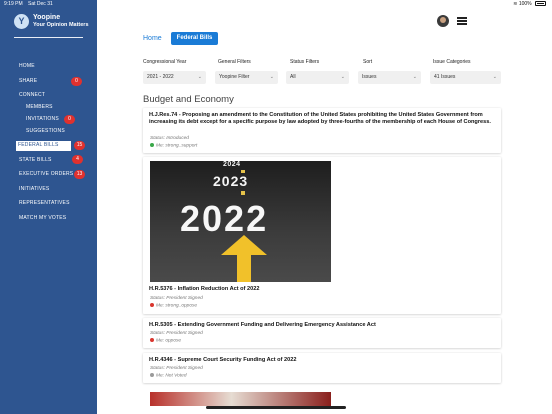 This screenshot has width=552, height=414. What do you see at coordinates (276, 4) in the screenshot?
I see `status-bar: 9:19 PM Sat Dec 31 ≋ 100%` at bounding box center [276, 4].